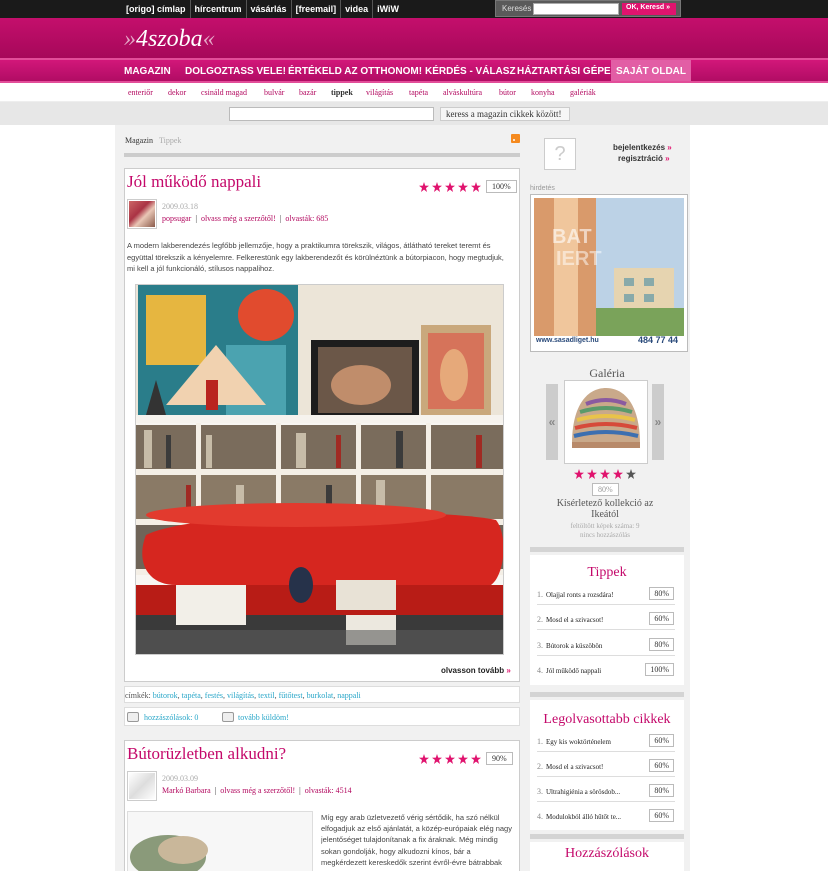 The image size is (828, 871). Describe the element at coordinates (543, 92) in the screenshot. I see `subnav-konyha: konyha` at that location.